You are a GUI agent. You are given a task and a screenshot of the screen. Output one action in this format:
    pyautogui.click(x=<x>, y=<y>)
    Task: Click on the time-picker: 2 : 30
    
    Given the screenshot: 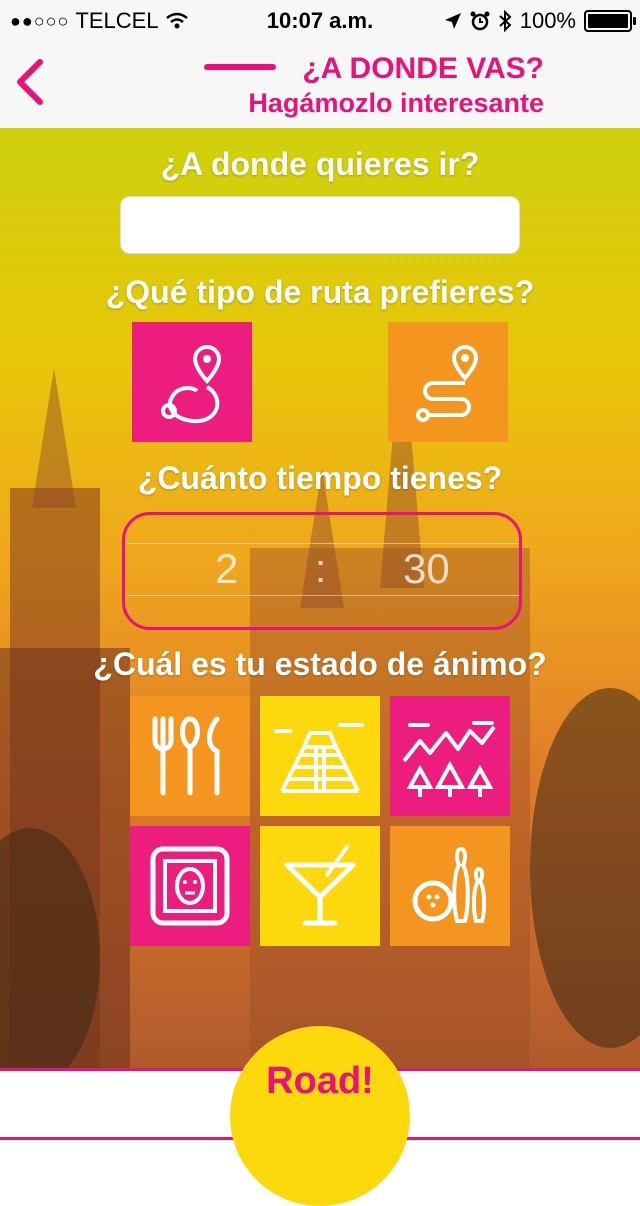 What is the action you would take?
    pyautogui.click(x=322, y=571)
    